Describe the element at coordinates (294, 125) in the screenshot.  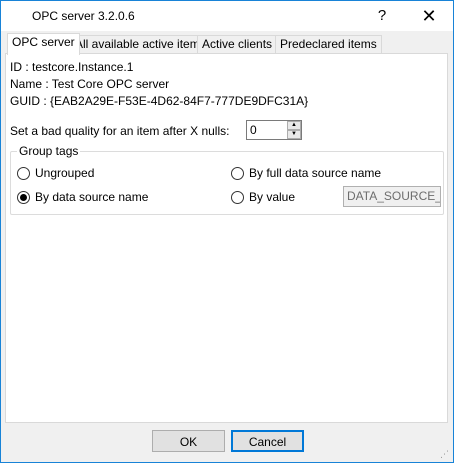
I see `spin-up-icon: ▲` at that location.